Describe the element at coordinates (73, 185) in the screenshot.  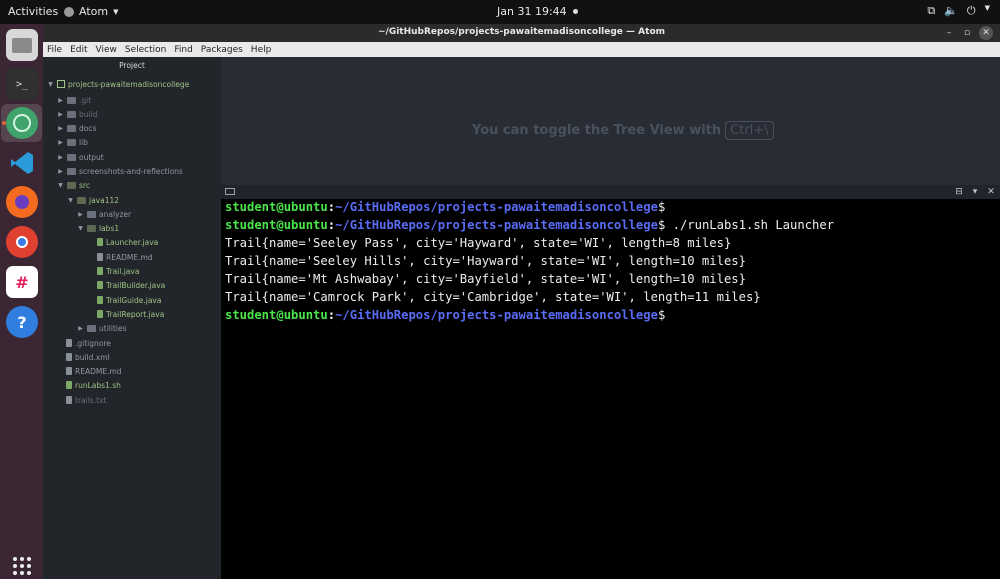
I see `tree-item-src: ▼ src` at that location.